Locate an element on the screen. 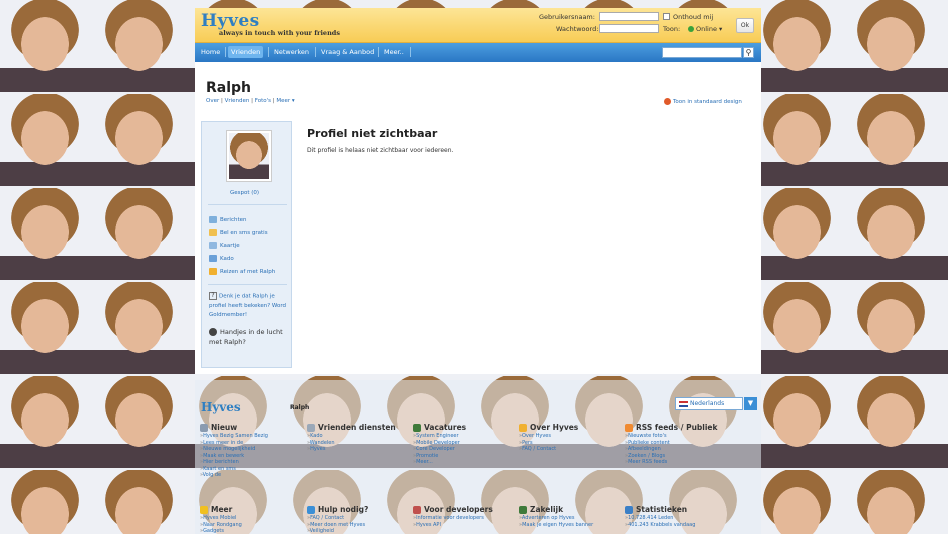  pencil-icon is located at coordinates (204, 428).